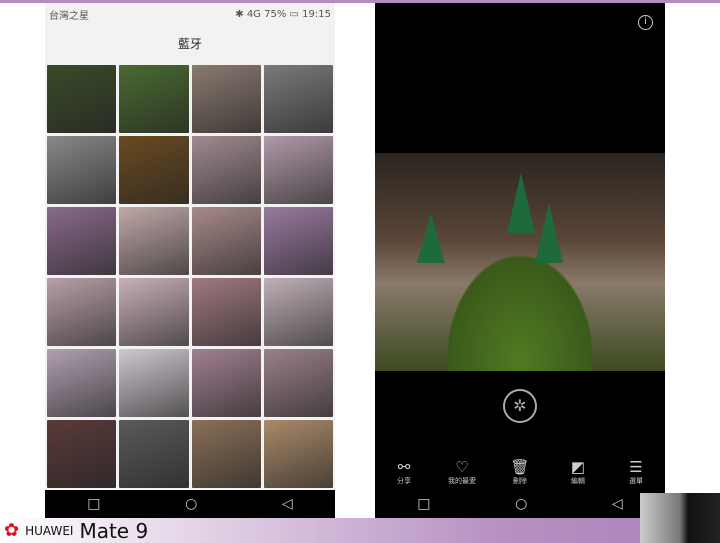 The height and width of the screenshot is (543, 720). What do you see at coordinates (275, 14) in the screenshot?
I see `battery-label: 75%` at bounding box center [275, 14].